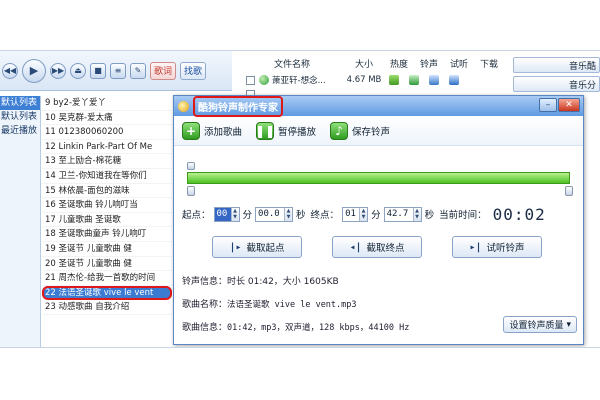 The height and width of the screenshot is (400, 600). Describe the element at coordinates (270, 214) in the screenshot. I see `start-second-input` at that location.